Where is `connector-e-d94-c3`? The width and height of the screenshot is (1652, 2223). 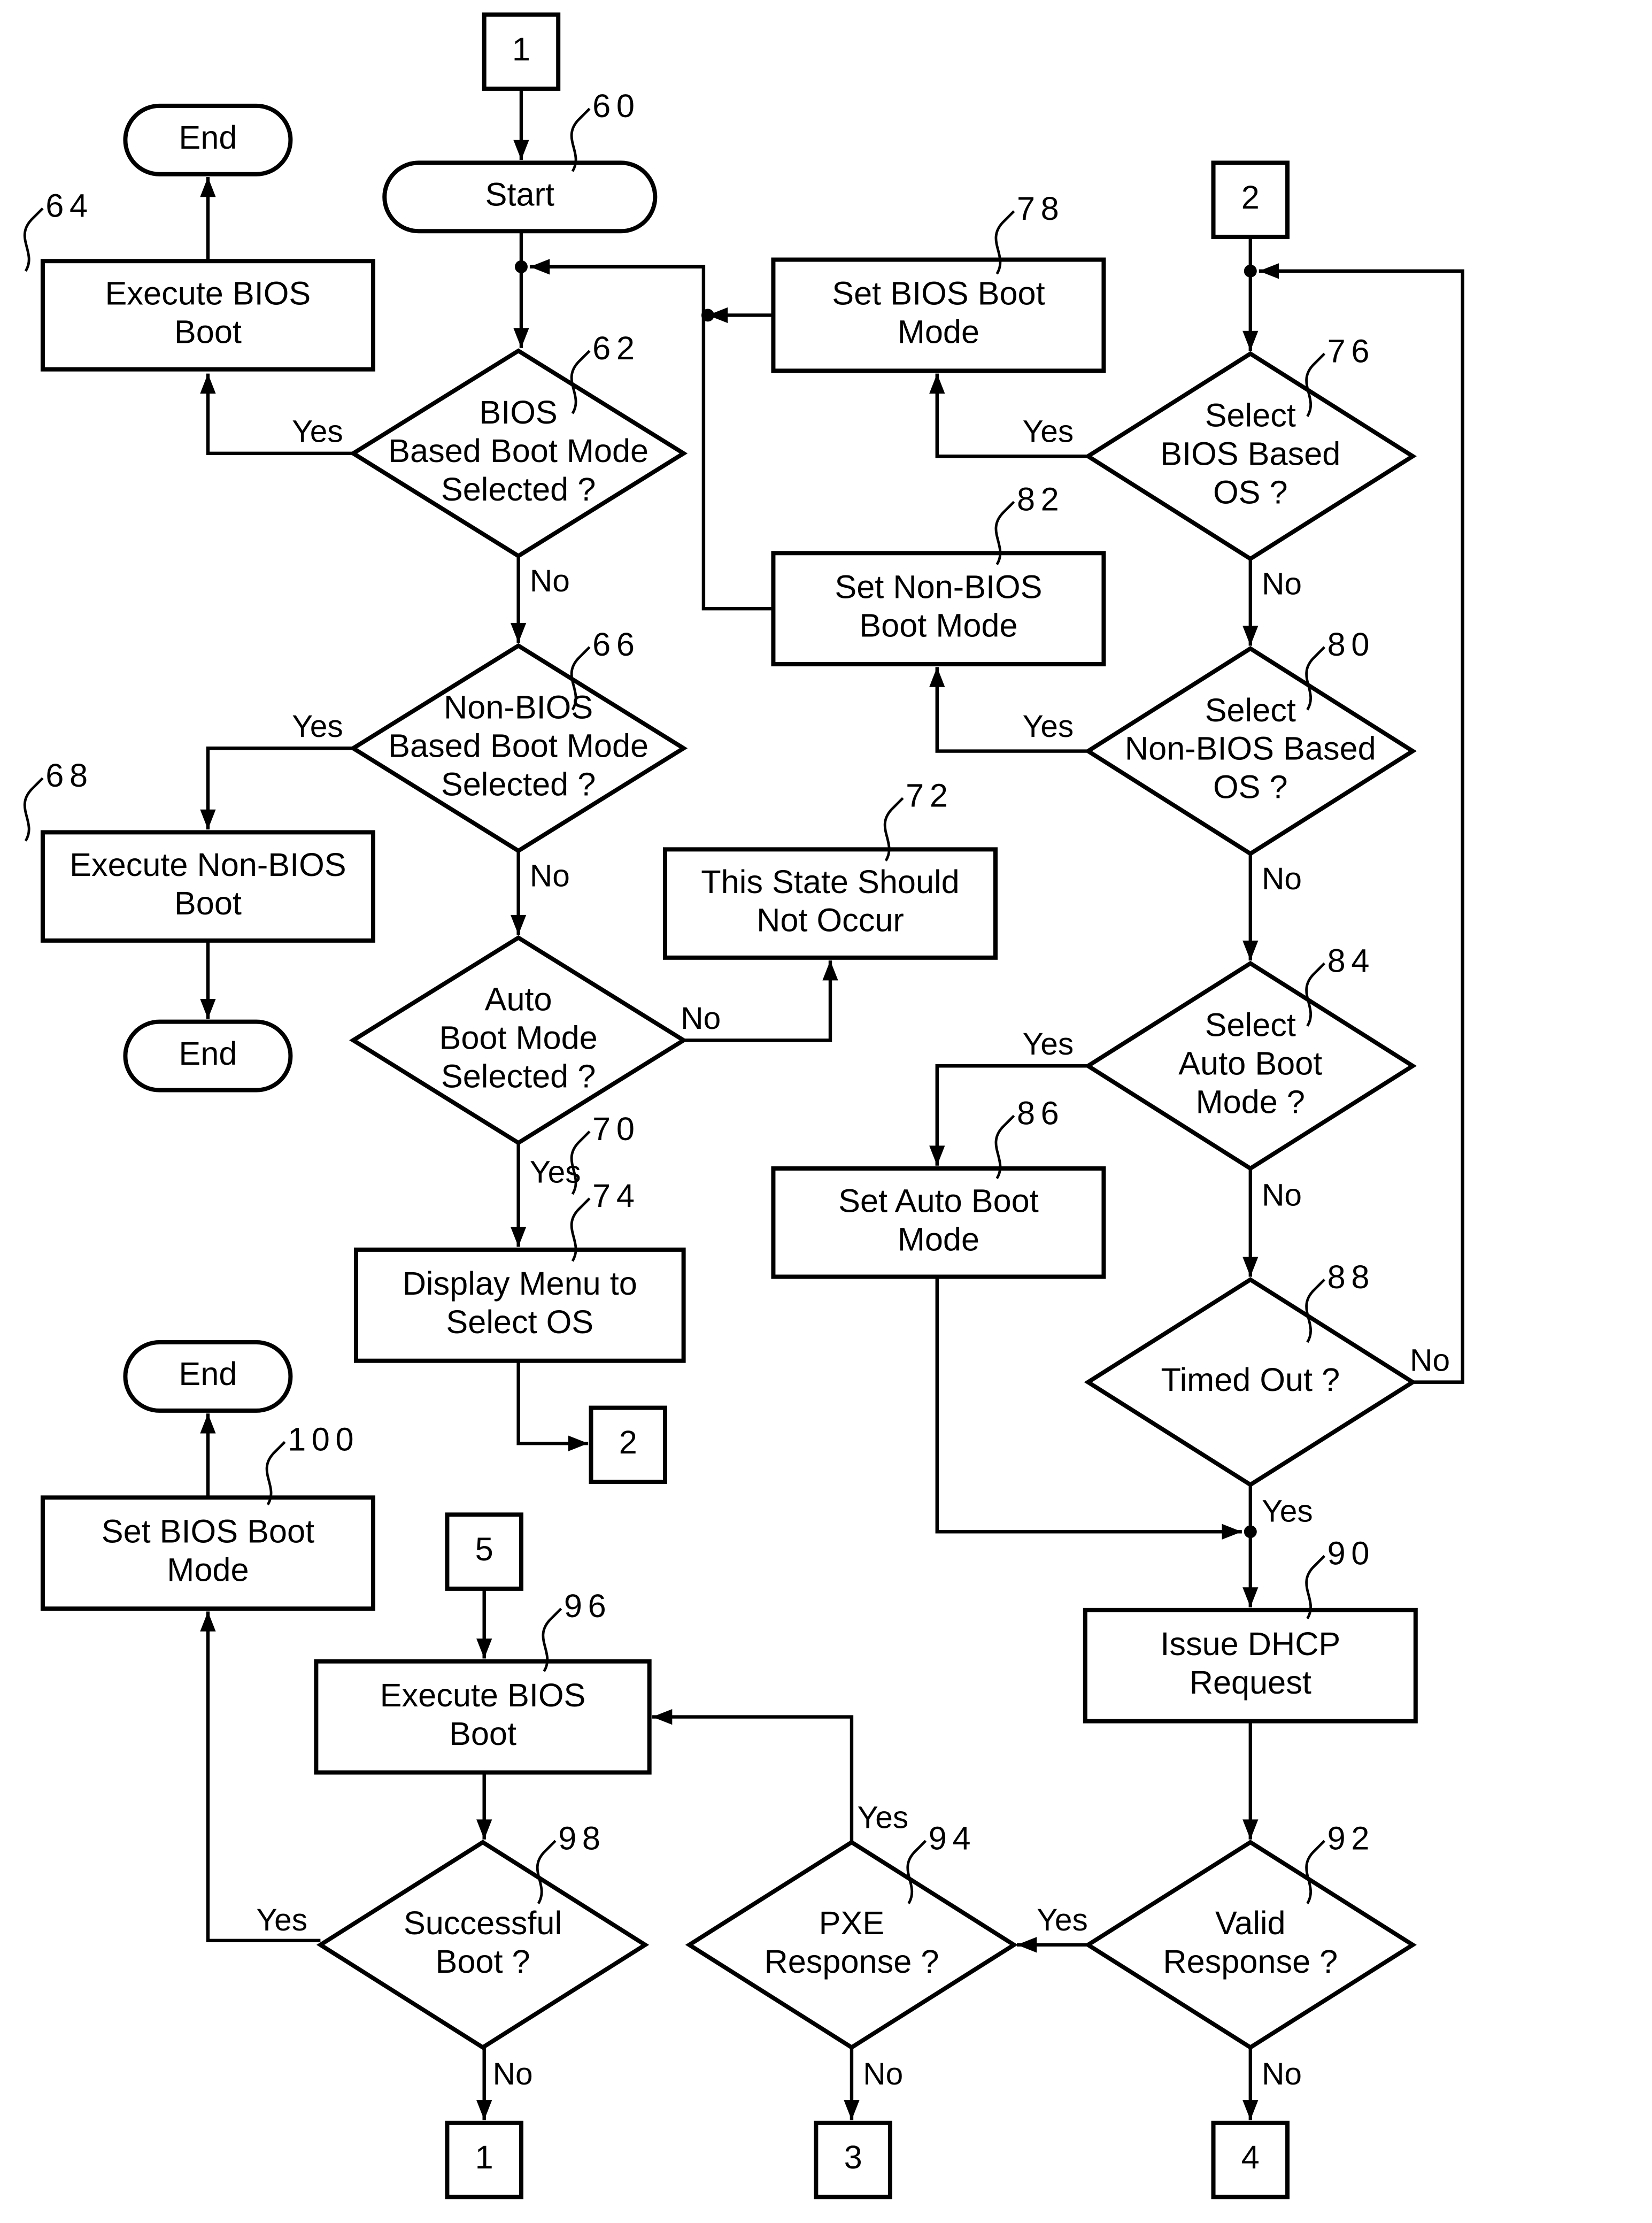 connector-e-d94-c3 is located at coordinates (852, 2083).